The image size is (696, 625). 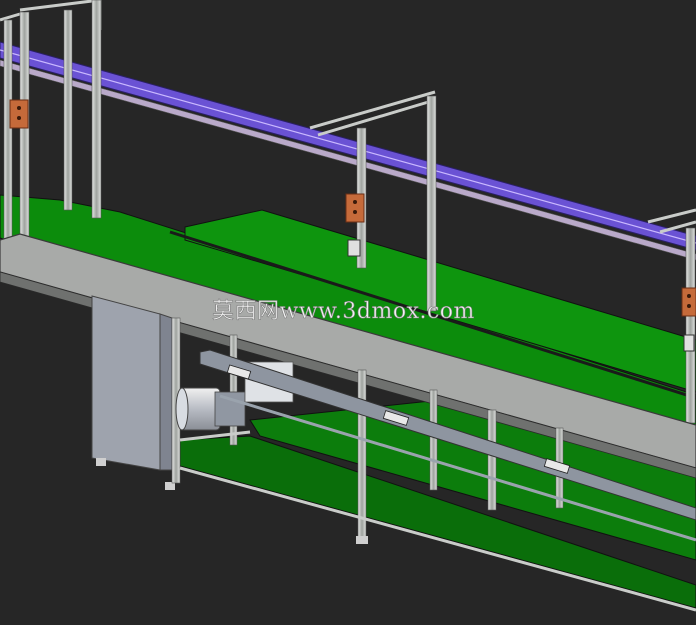 I want to click on cabinet-side, so click(x=166, y=392).